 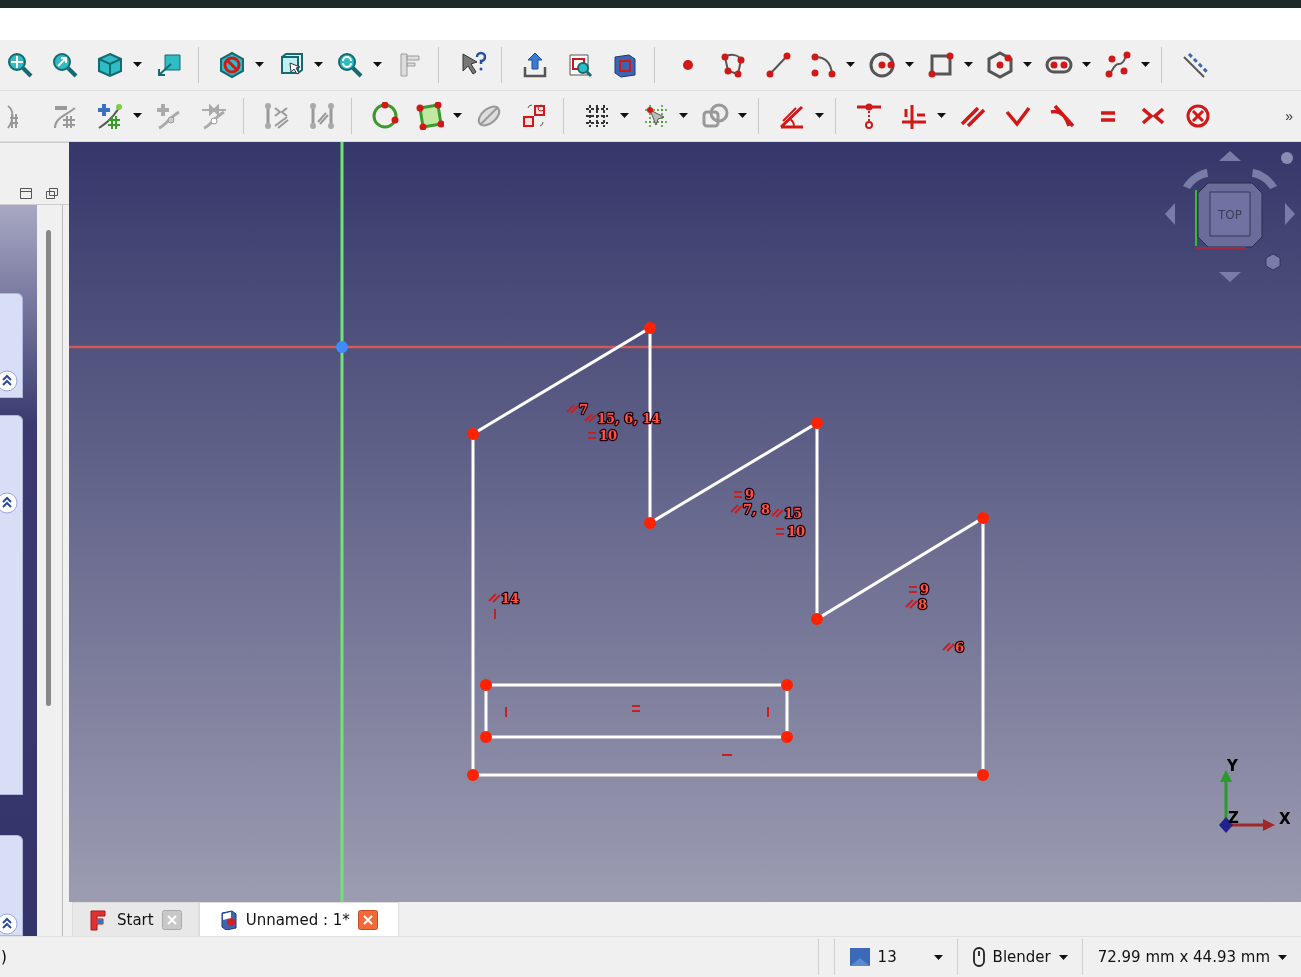 I want to click on mouse-icon, so click(x=978, y=957).